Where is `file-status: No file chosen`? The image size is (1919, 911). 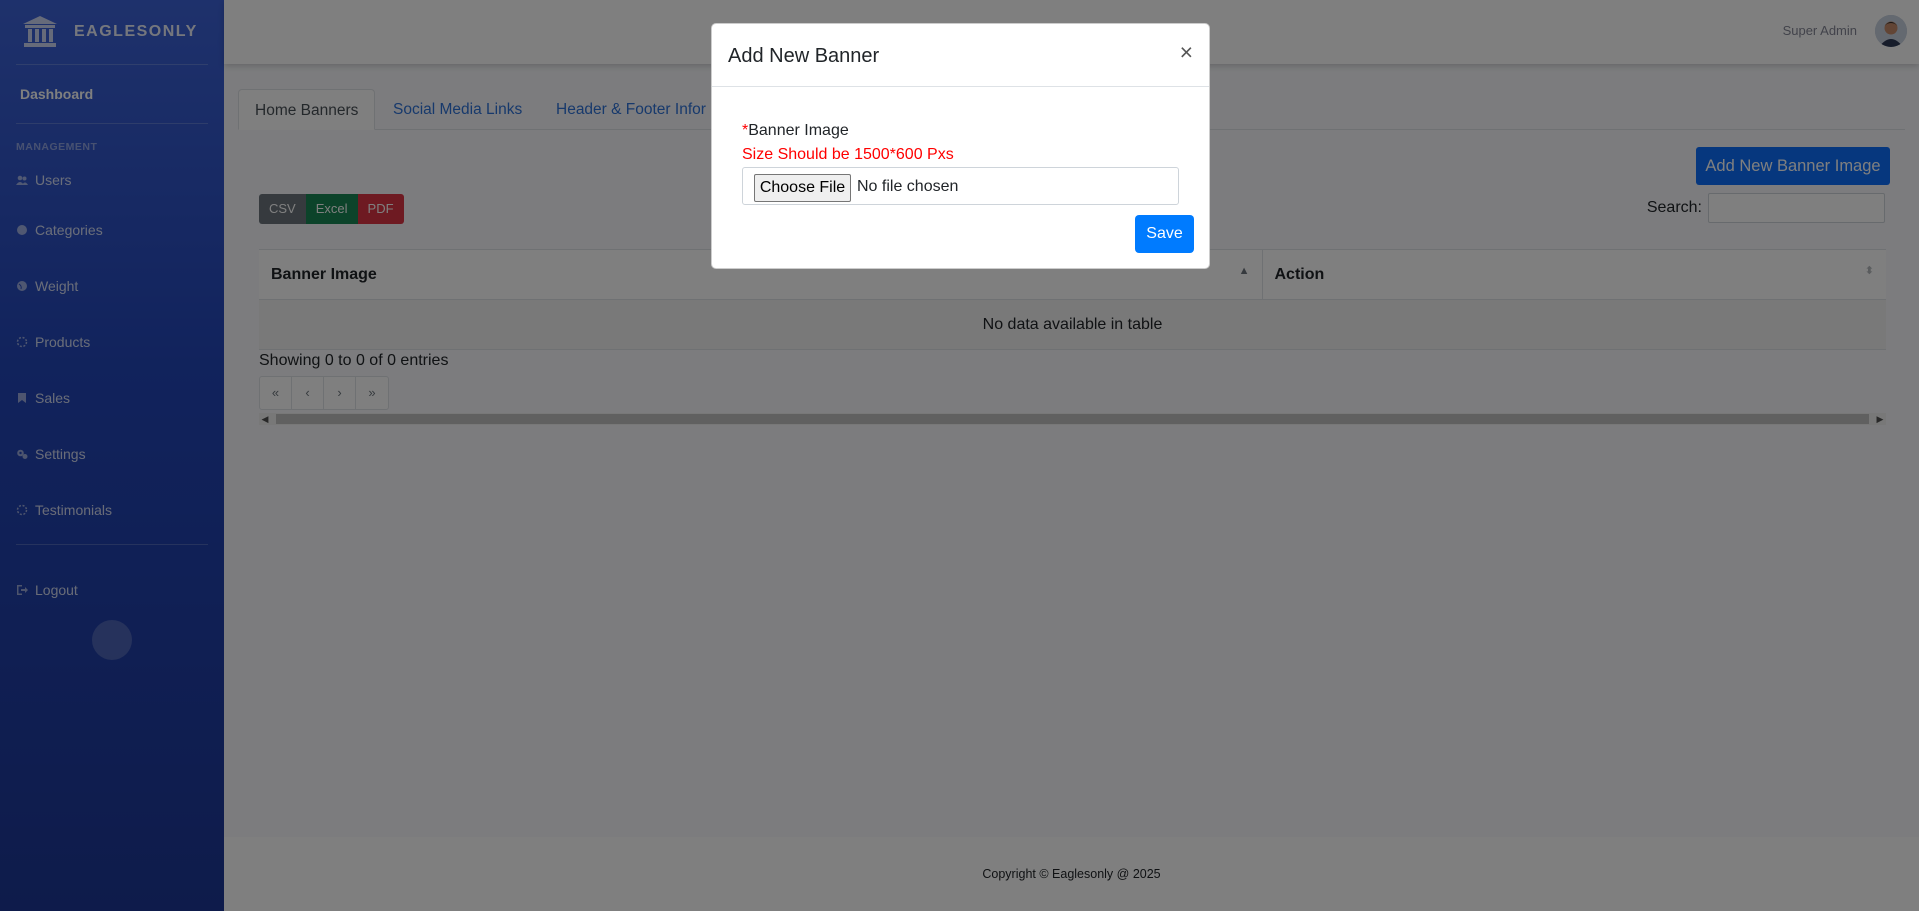 file-status: No file chosen is located at coordinates (908, 186).